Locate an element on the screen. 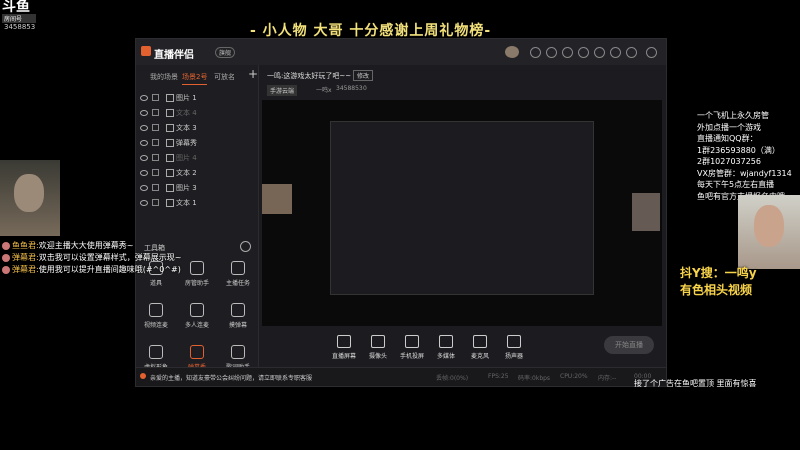  streamer-uid: 3458853 is located at coordinates (349, 88).